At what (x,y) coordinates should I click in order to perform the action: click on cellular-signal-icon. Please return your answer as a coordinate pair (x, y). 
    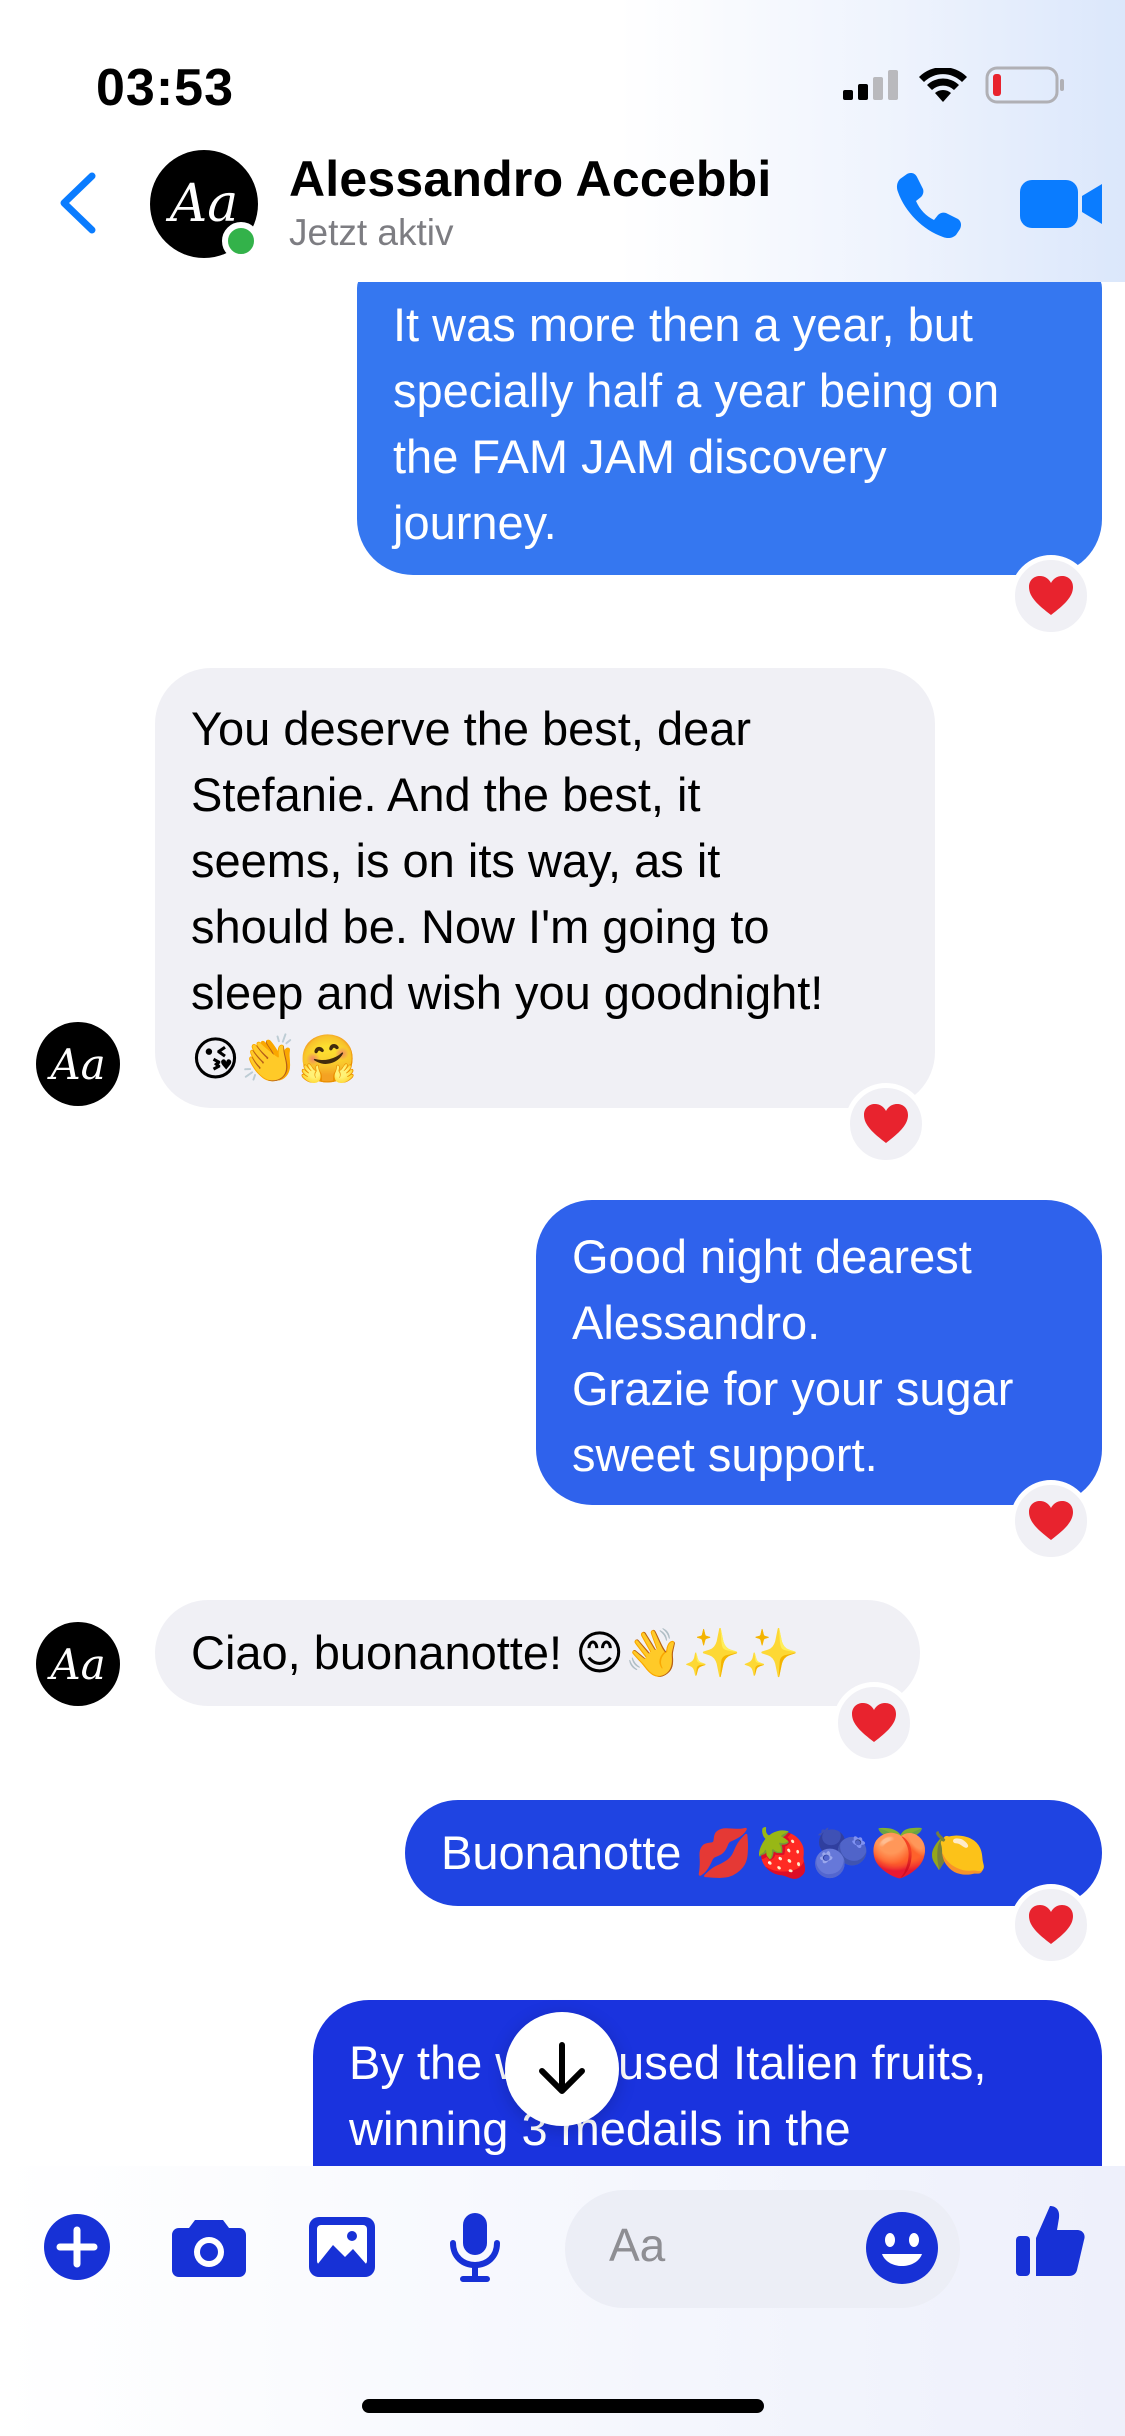
    Looking at the image, I should click on (870, 85).